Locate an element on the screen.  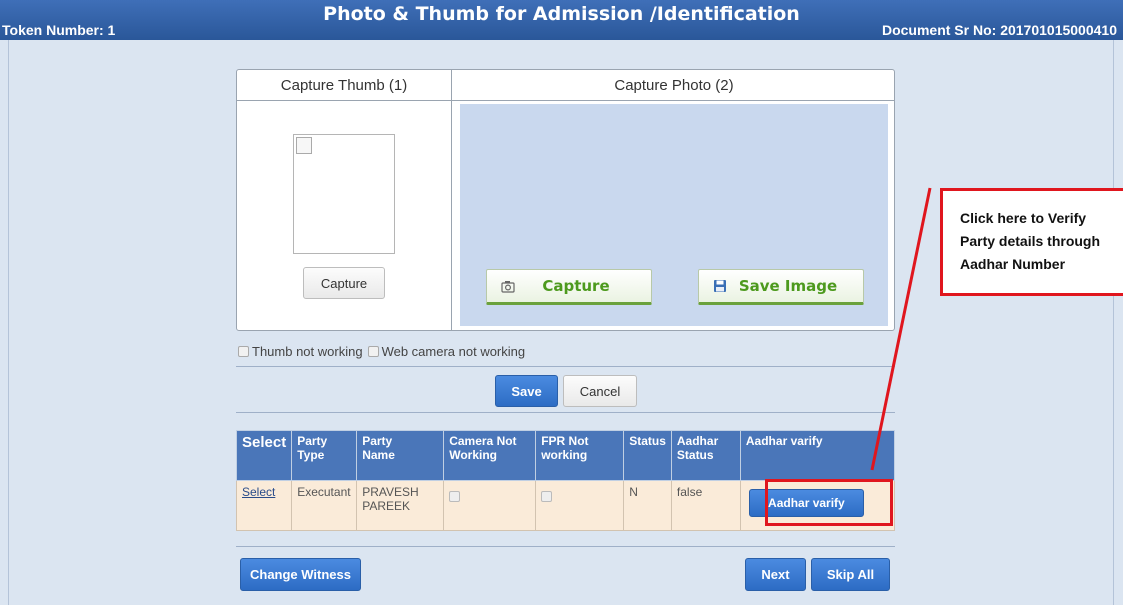
cancel-button: Cancel is located at coordinates (600, 391).